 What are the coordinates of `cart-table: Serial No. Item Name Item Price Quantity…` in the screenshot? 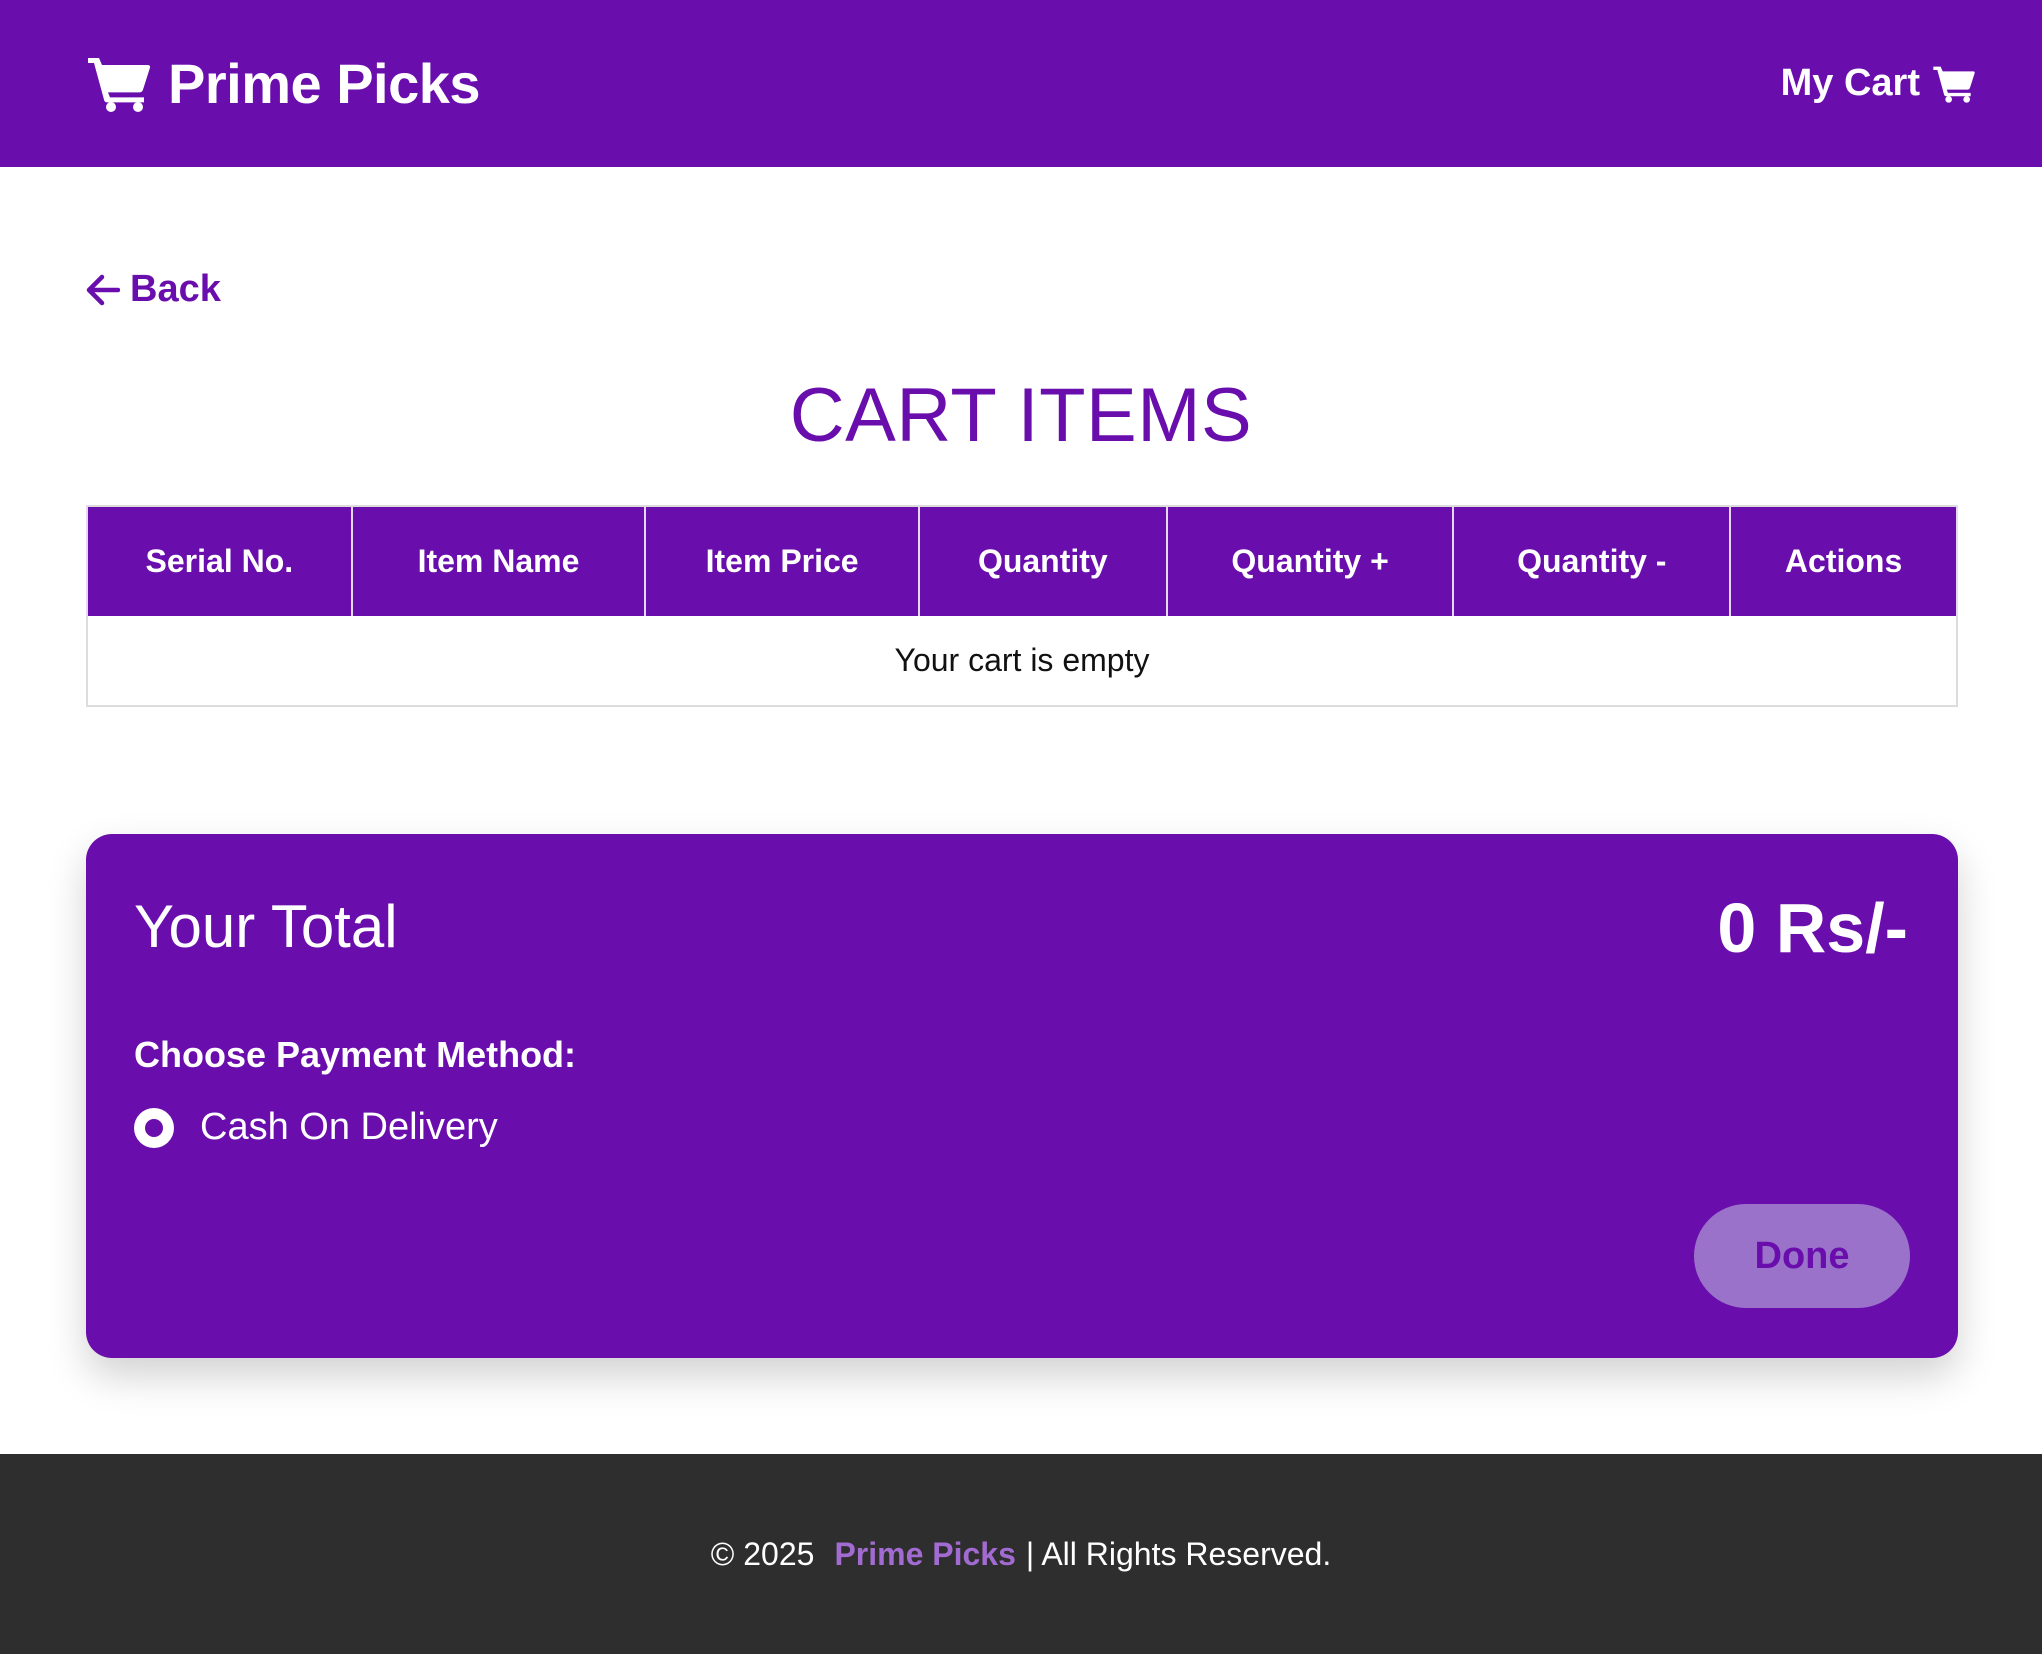 It's located at (1022, 606).